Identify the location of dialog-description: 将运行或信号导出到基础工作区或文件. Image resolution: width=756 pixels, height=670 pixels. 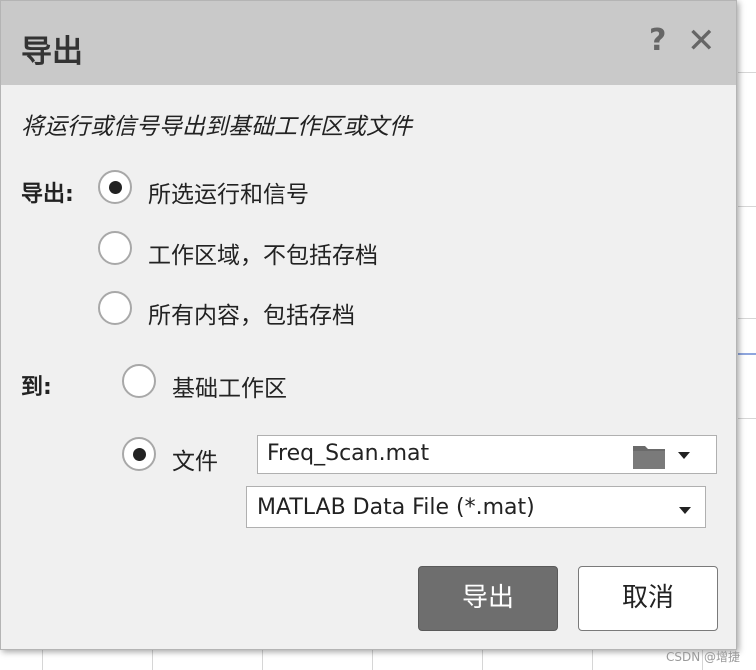
(216, 127).